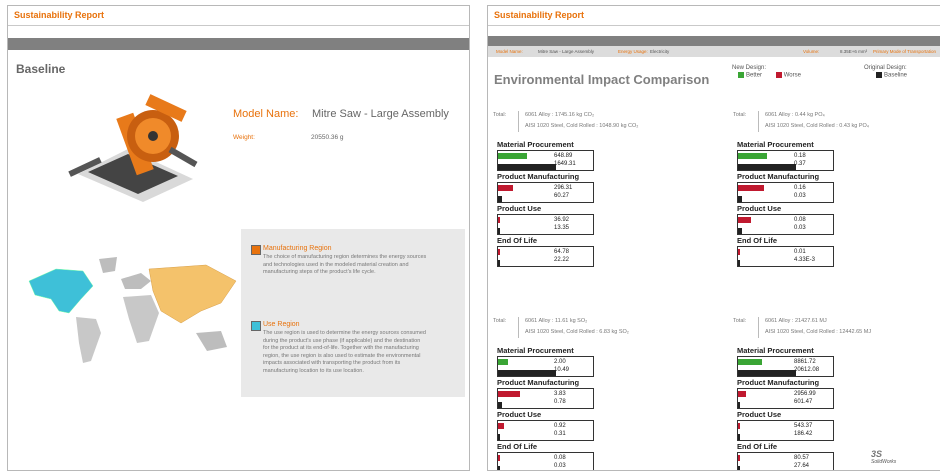  Describe the element at coordinates (884, 457) in the screenshot. I see `solidworks-logo: 3S SolidWorks` at that location.